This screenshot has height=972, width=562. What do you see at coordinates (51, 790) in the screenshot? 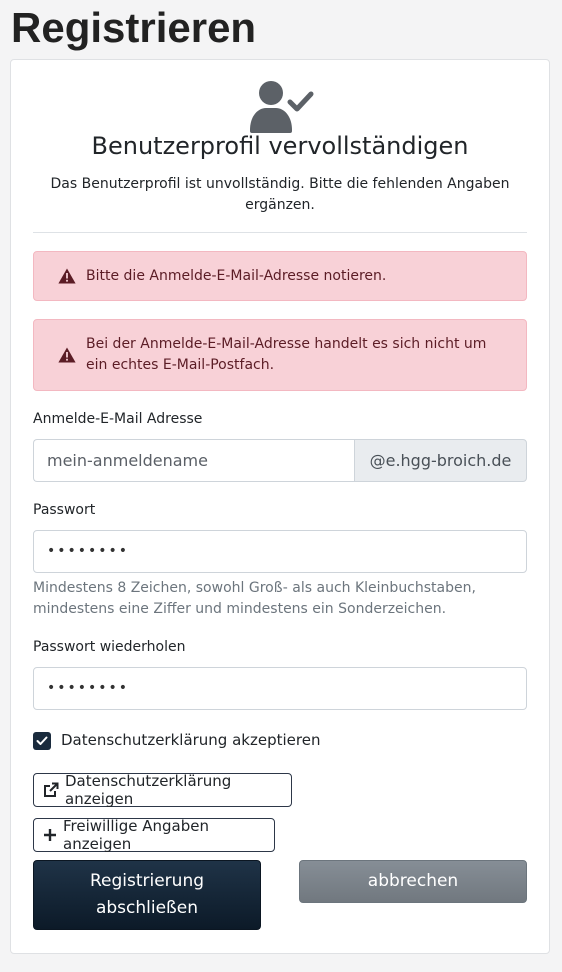
I see `external-link-icon` at bounding box center [51, 790].